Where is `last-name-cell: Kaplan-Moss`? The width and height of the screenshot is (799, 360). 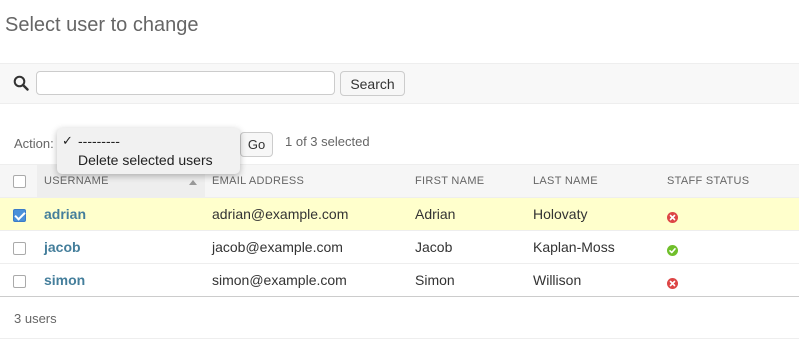
last-name-cell: Kaplan-Moss is located at coordinates (574, 247).